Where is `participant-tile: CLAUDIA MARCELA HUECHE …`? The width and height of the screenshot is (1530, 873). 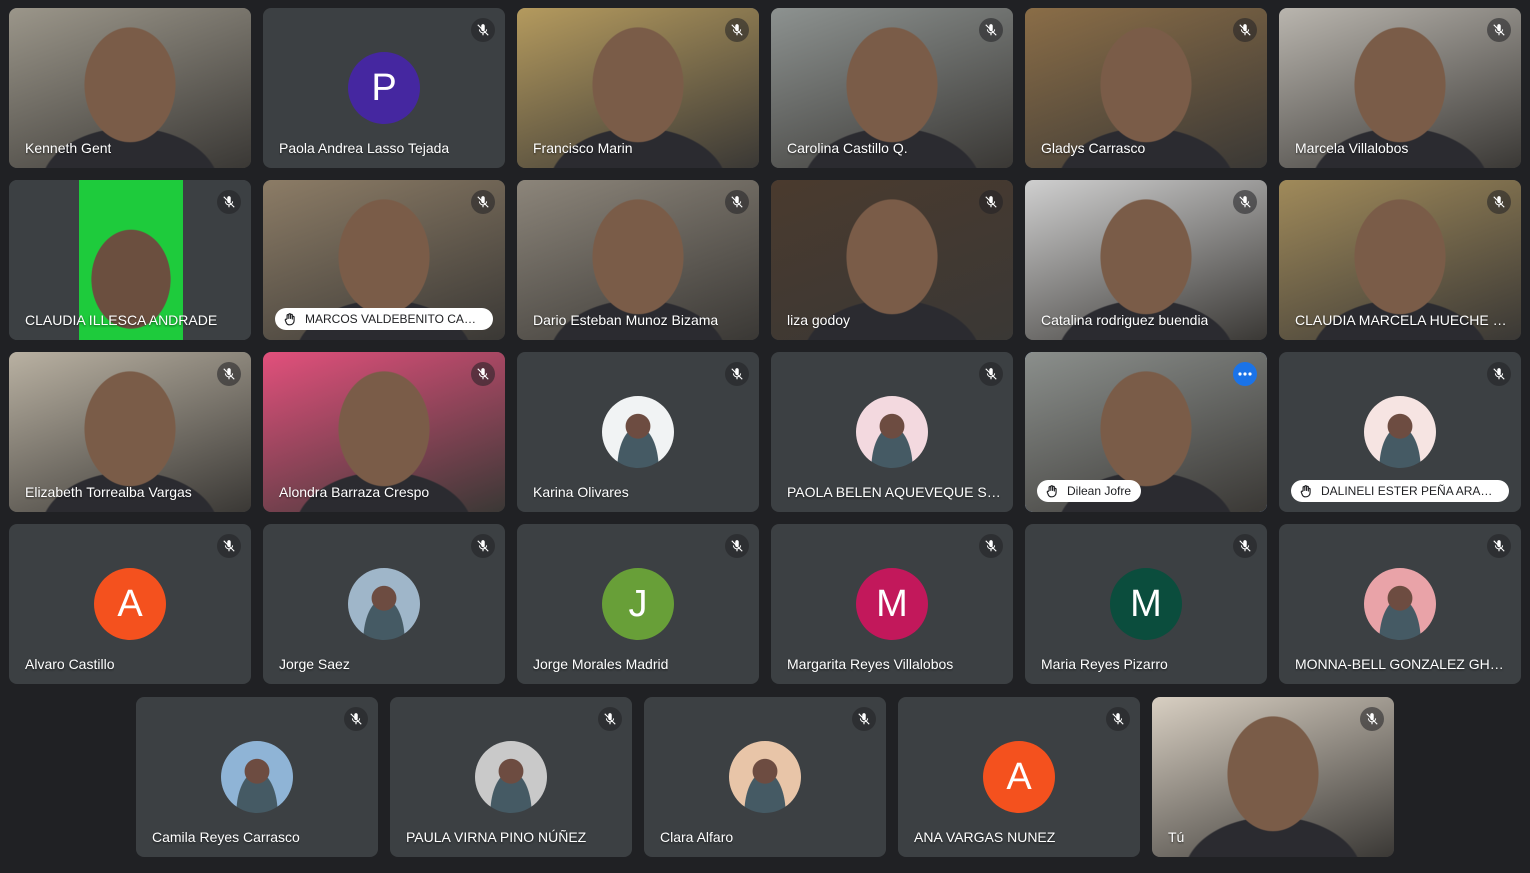 participant-tile: CLAUDIA MARCELA HUECHE … is located at coordinates (1400, 260).